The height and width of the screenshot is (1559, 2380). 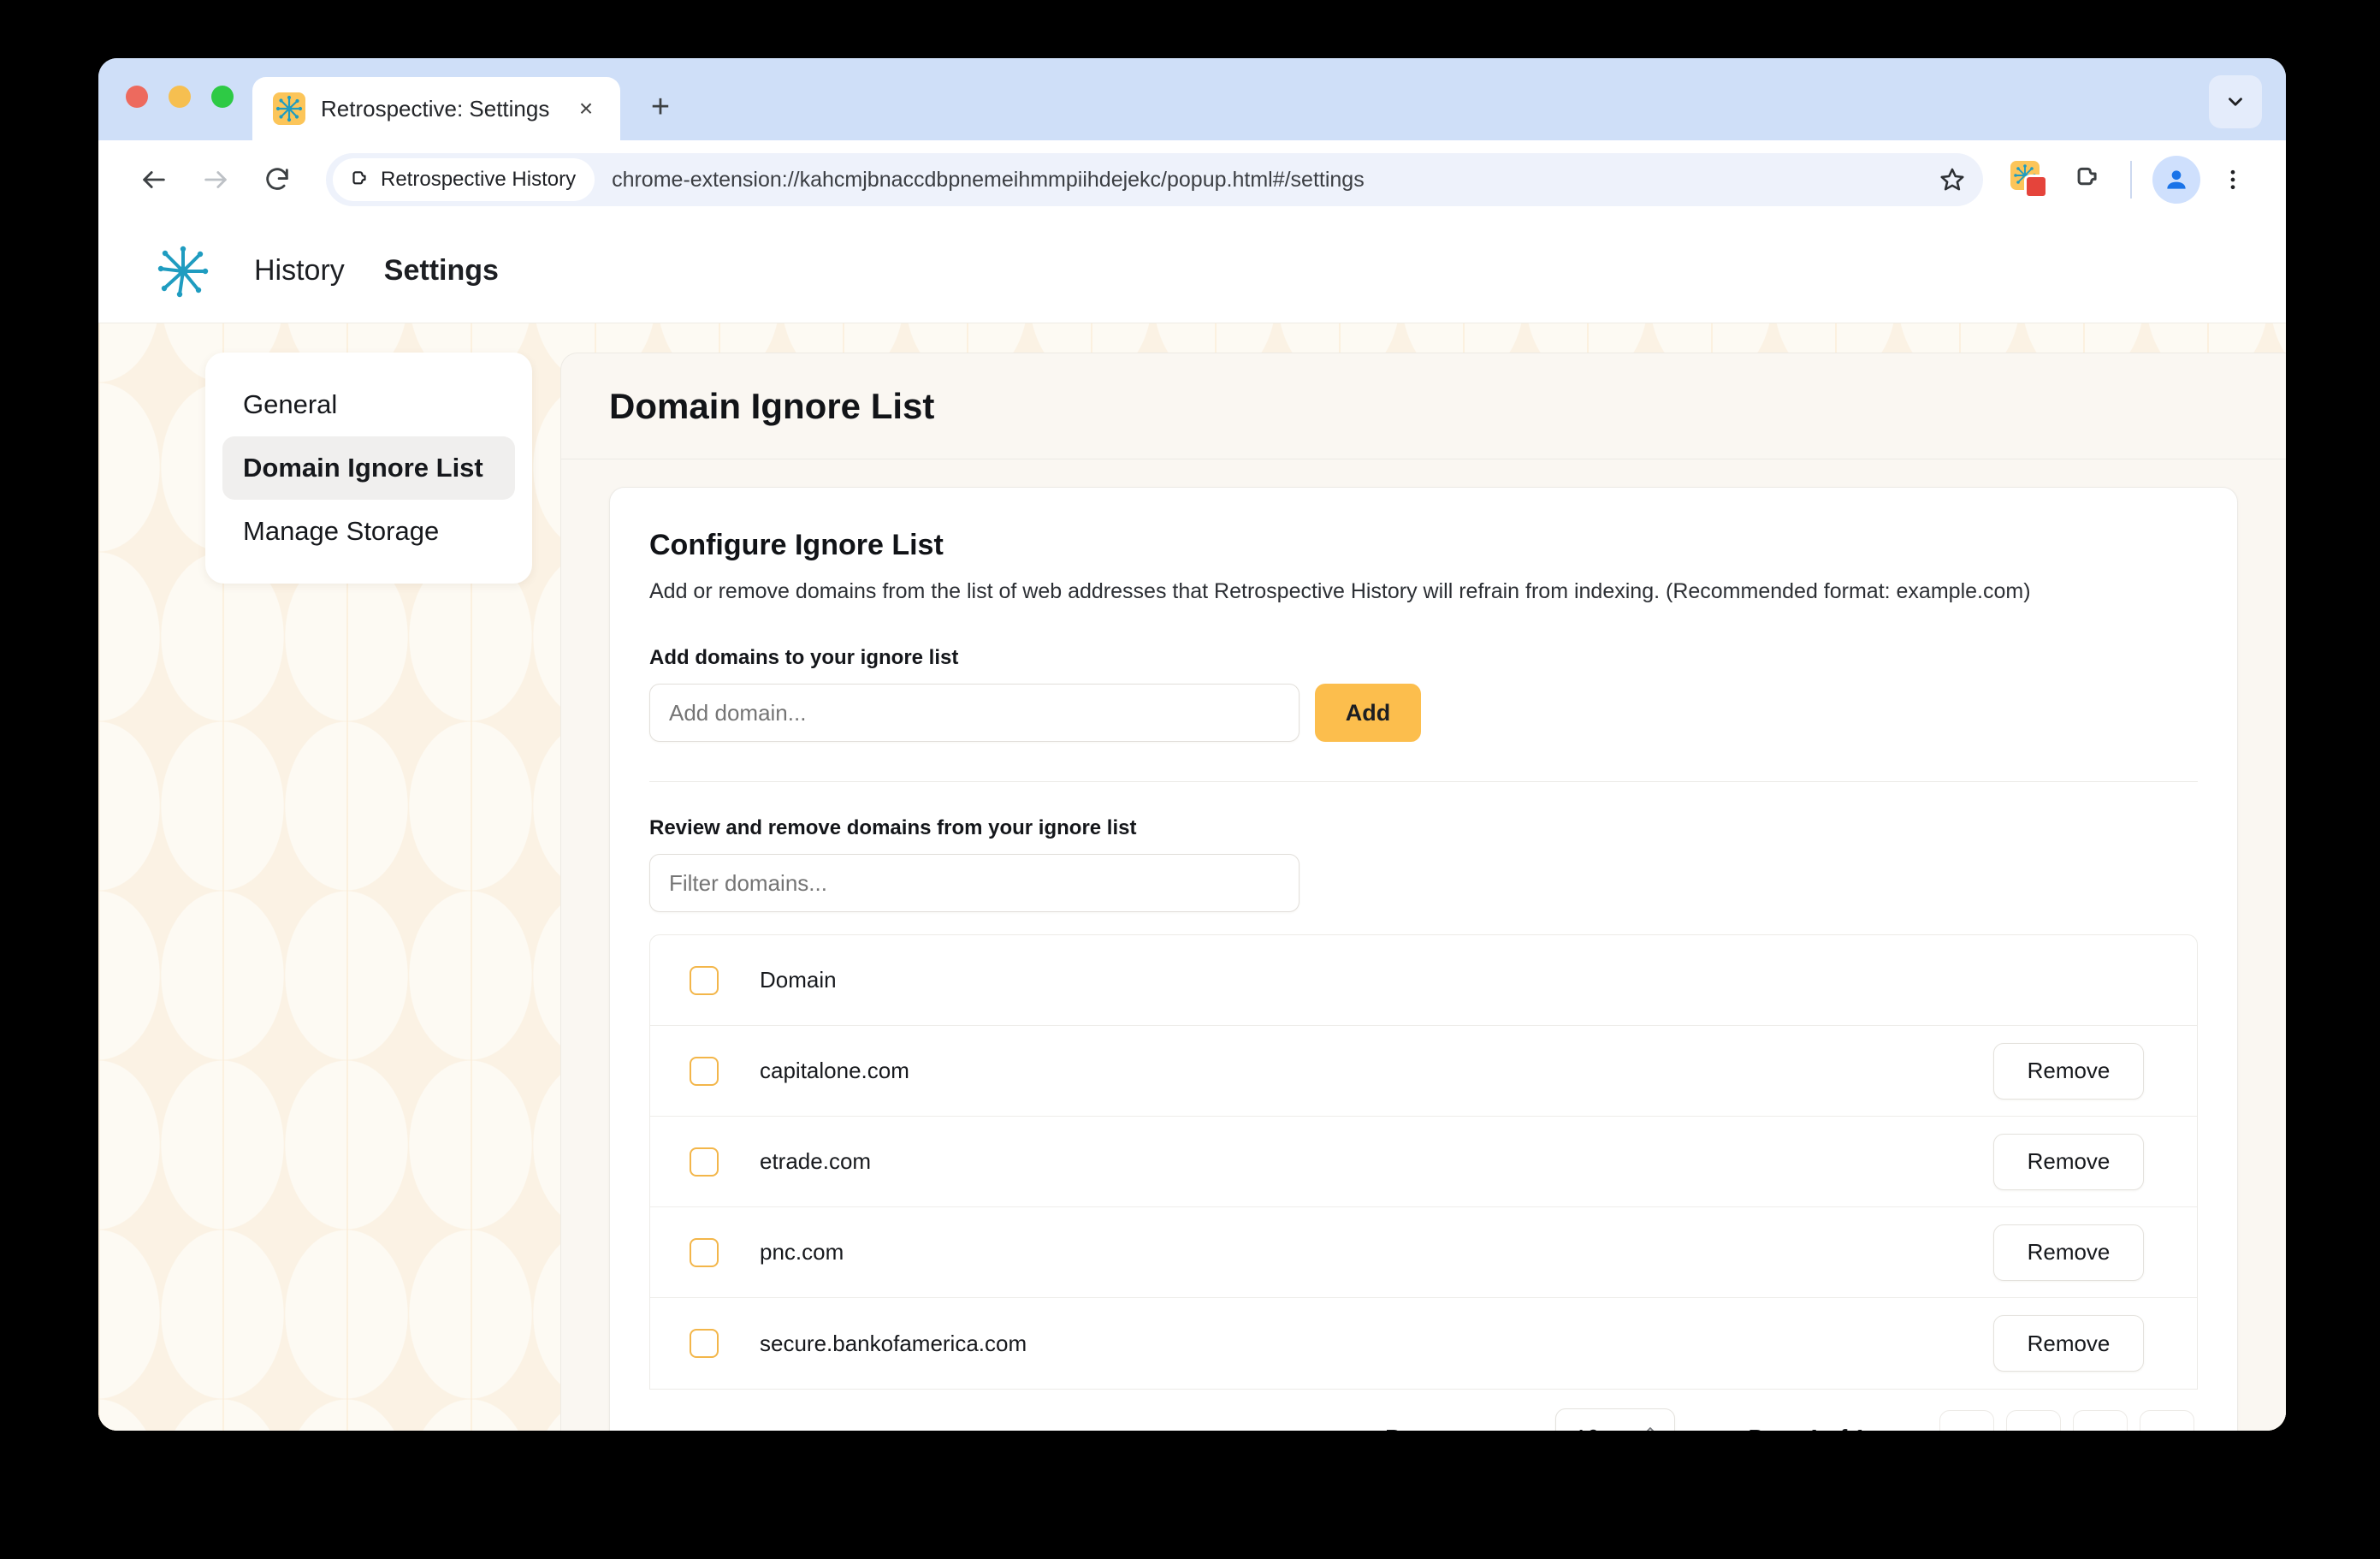 I want to click on select-all-cell, so click(x=704, y=980).